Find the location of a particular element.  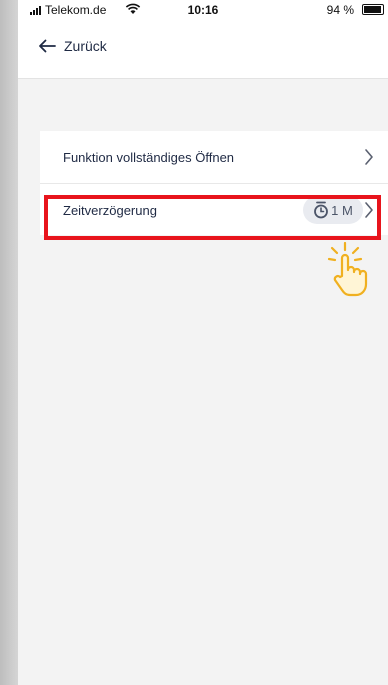

list-item-label: Funktion vollständiges Öffnen is located at coordinates (149, 157).